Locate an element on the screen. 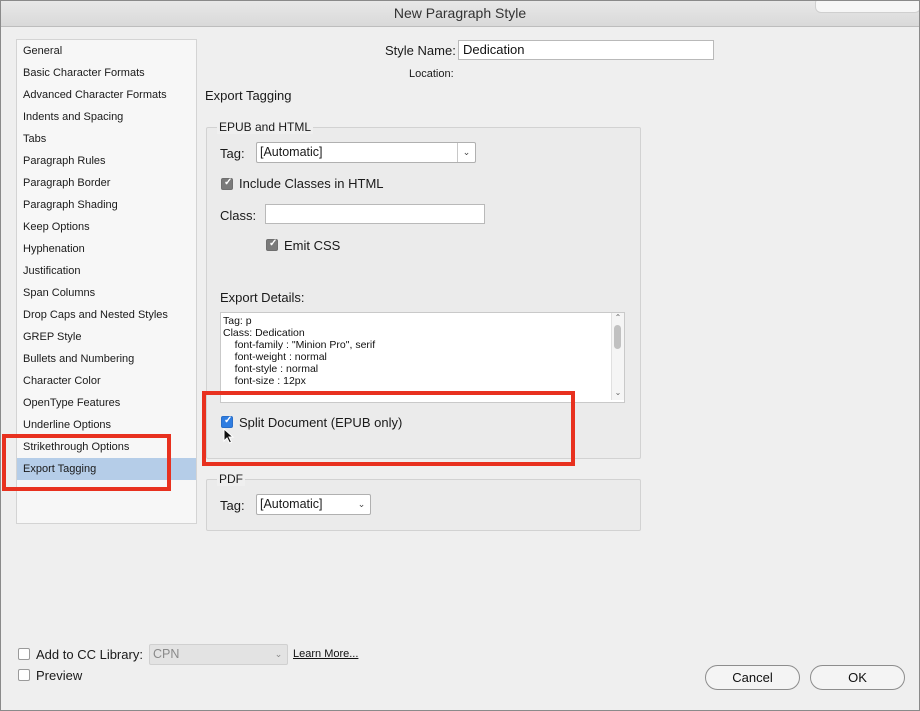 The height and width of the screenshot is (711, 920). section-title: Export Tagging is located at coordinates (248, 95).